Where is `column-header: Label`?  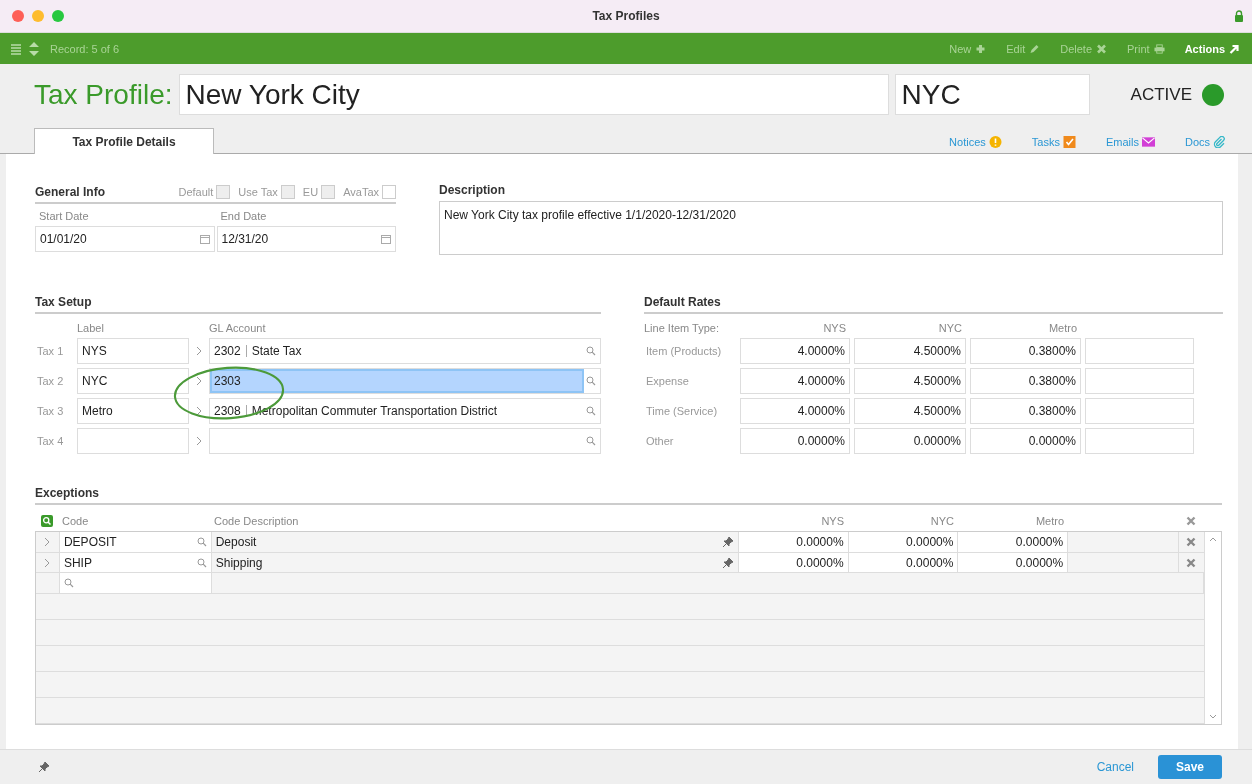 column-header: Label is located at coordinates (91, 328).